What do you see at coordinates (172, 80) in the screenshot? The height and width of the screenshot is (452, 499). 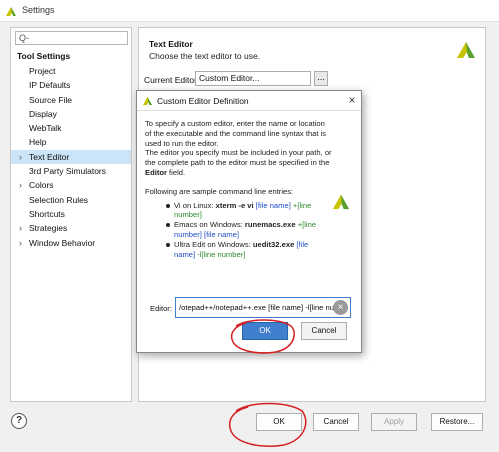 I see `current-editor-label: Current Editor:` at bounding box center [172, 80].